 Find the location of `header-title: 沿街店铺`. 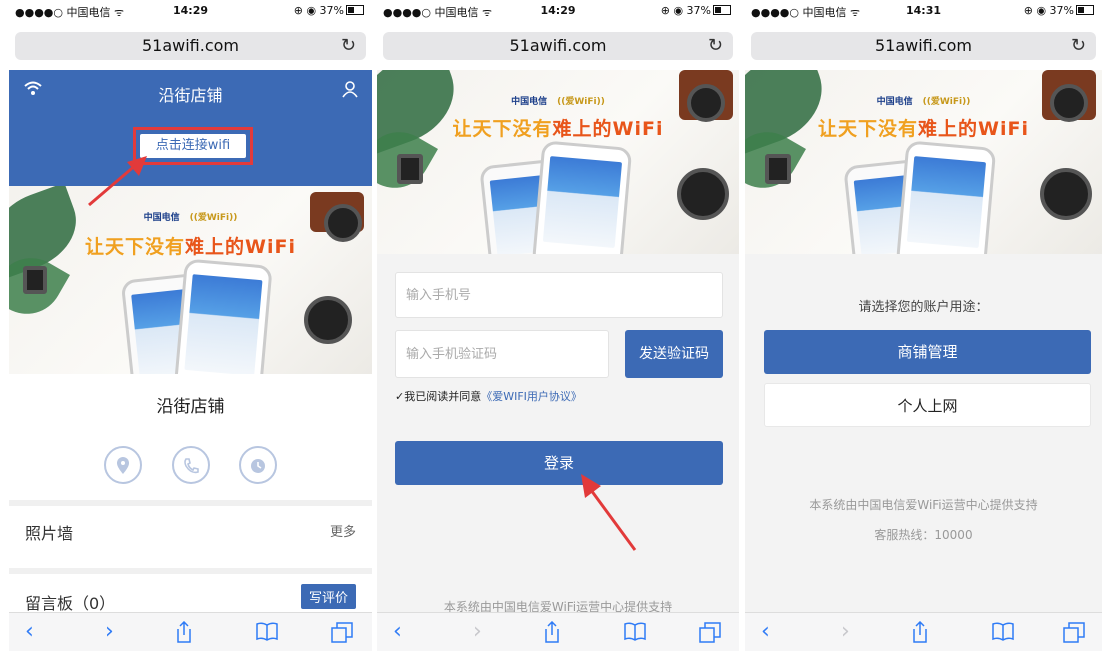

header-title: 沿街店铺 is located at coordinates (190, 95).